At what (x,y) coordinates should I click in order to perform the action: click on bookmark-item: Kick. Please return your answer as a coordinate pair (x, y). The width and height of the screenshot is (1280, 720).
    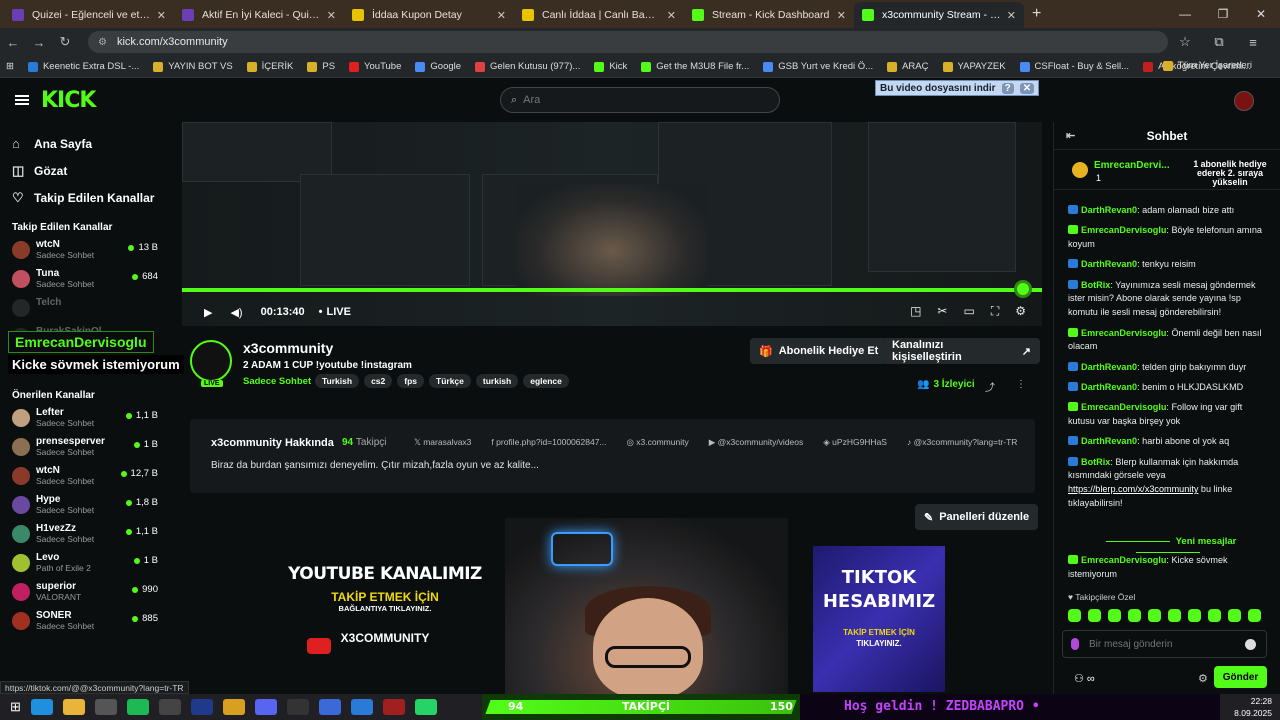
    Looking at the image, I should click on (610, 66).